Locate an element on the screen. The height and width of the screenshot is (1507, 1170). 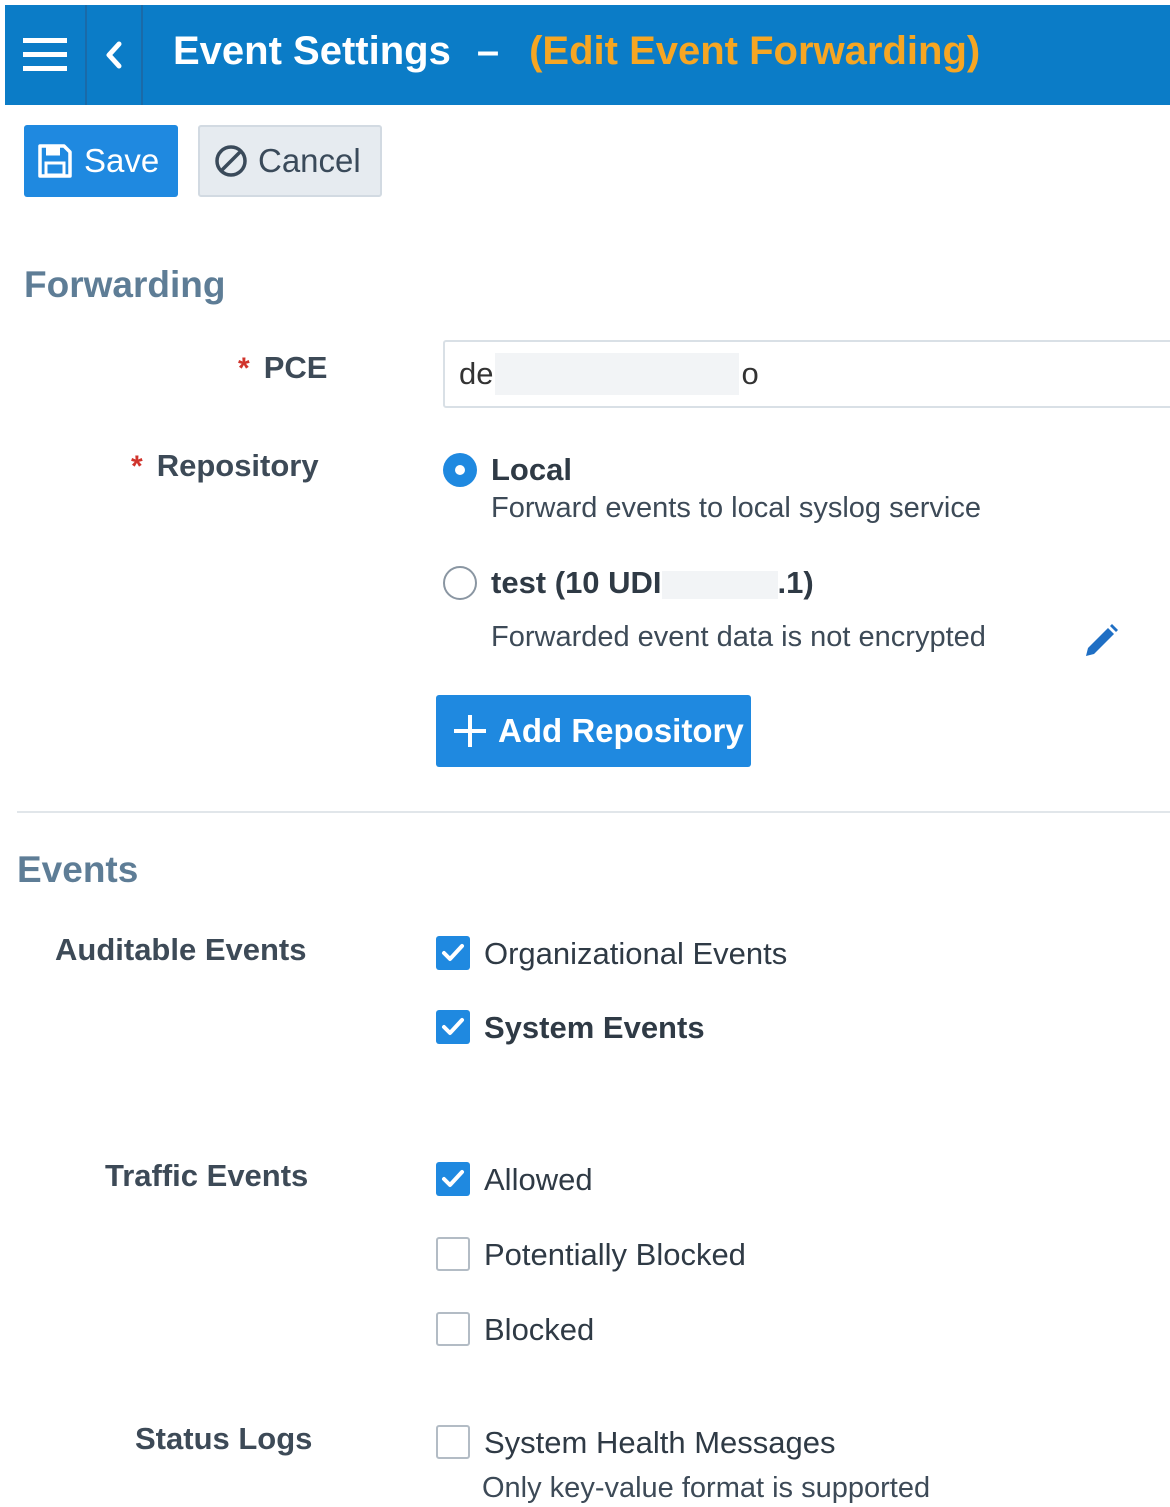
repository-test-name-end: .1) is located at coordinates (795, 582).